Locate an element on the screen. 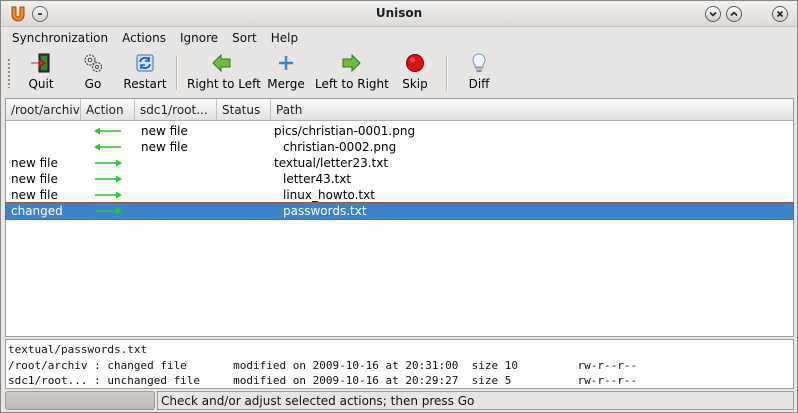  plus-icon is located at coordinates (286, 63).